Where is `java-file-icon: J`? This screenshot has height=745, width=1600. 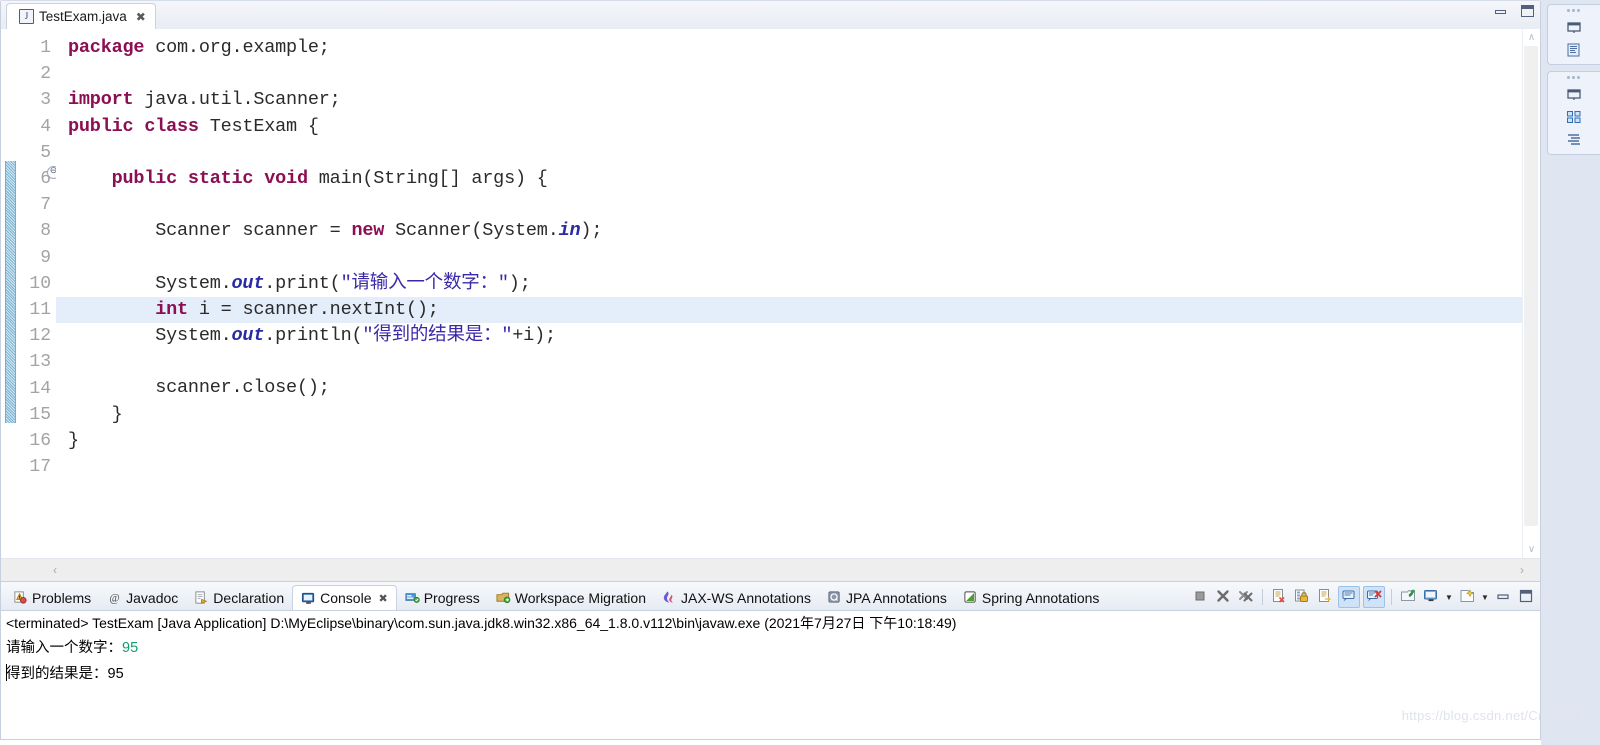
java-file-icon: J is located at coordinates (26, 16).